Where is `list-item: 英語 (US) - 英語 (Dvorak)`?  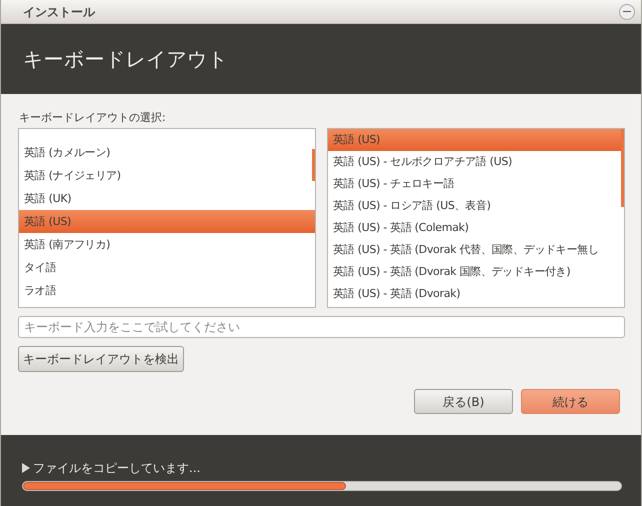 list-item: 英語 (US) - 英語 (Dvorak) is located at coordinates (476, 294).